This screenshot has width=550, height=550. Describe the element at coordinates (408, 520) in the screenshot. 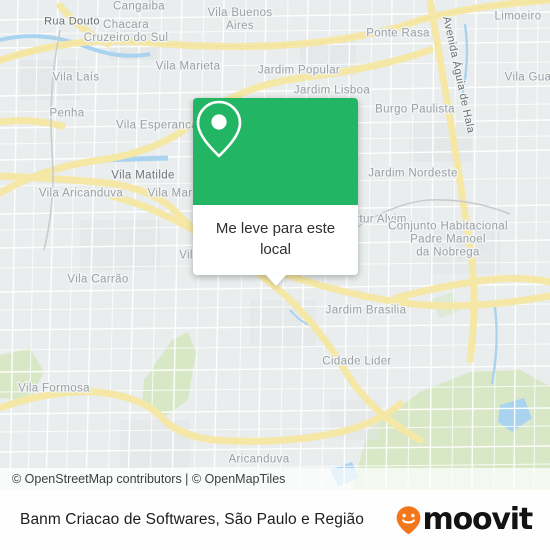

I see `moovit-pin-icon` at that location.